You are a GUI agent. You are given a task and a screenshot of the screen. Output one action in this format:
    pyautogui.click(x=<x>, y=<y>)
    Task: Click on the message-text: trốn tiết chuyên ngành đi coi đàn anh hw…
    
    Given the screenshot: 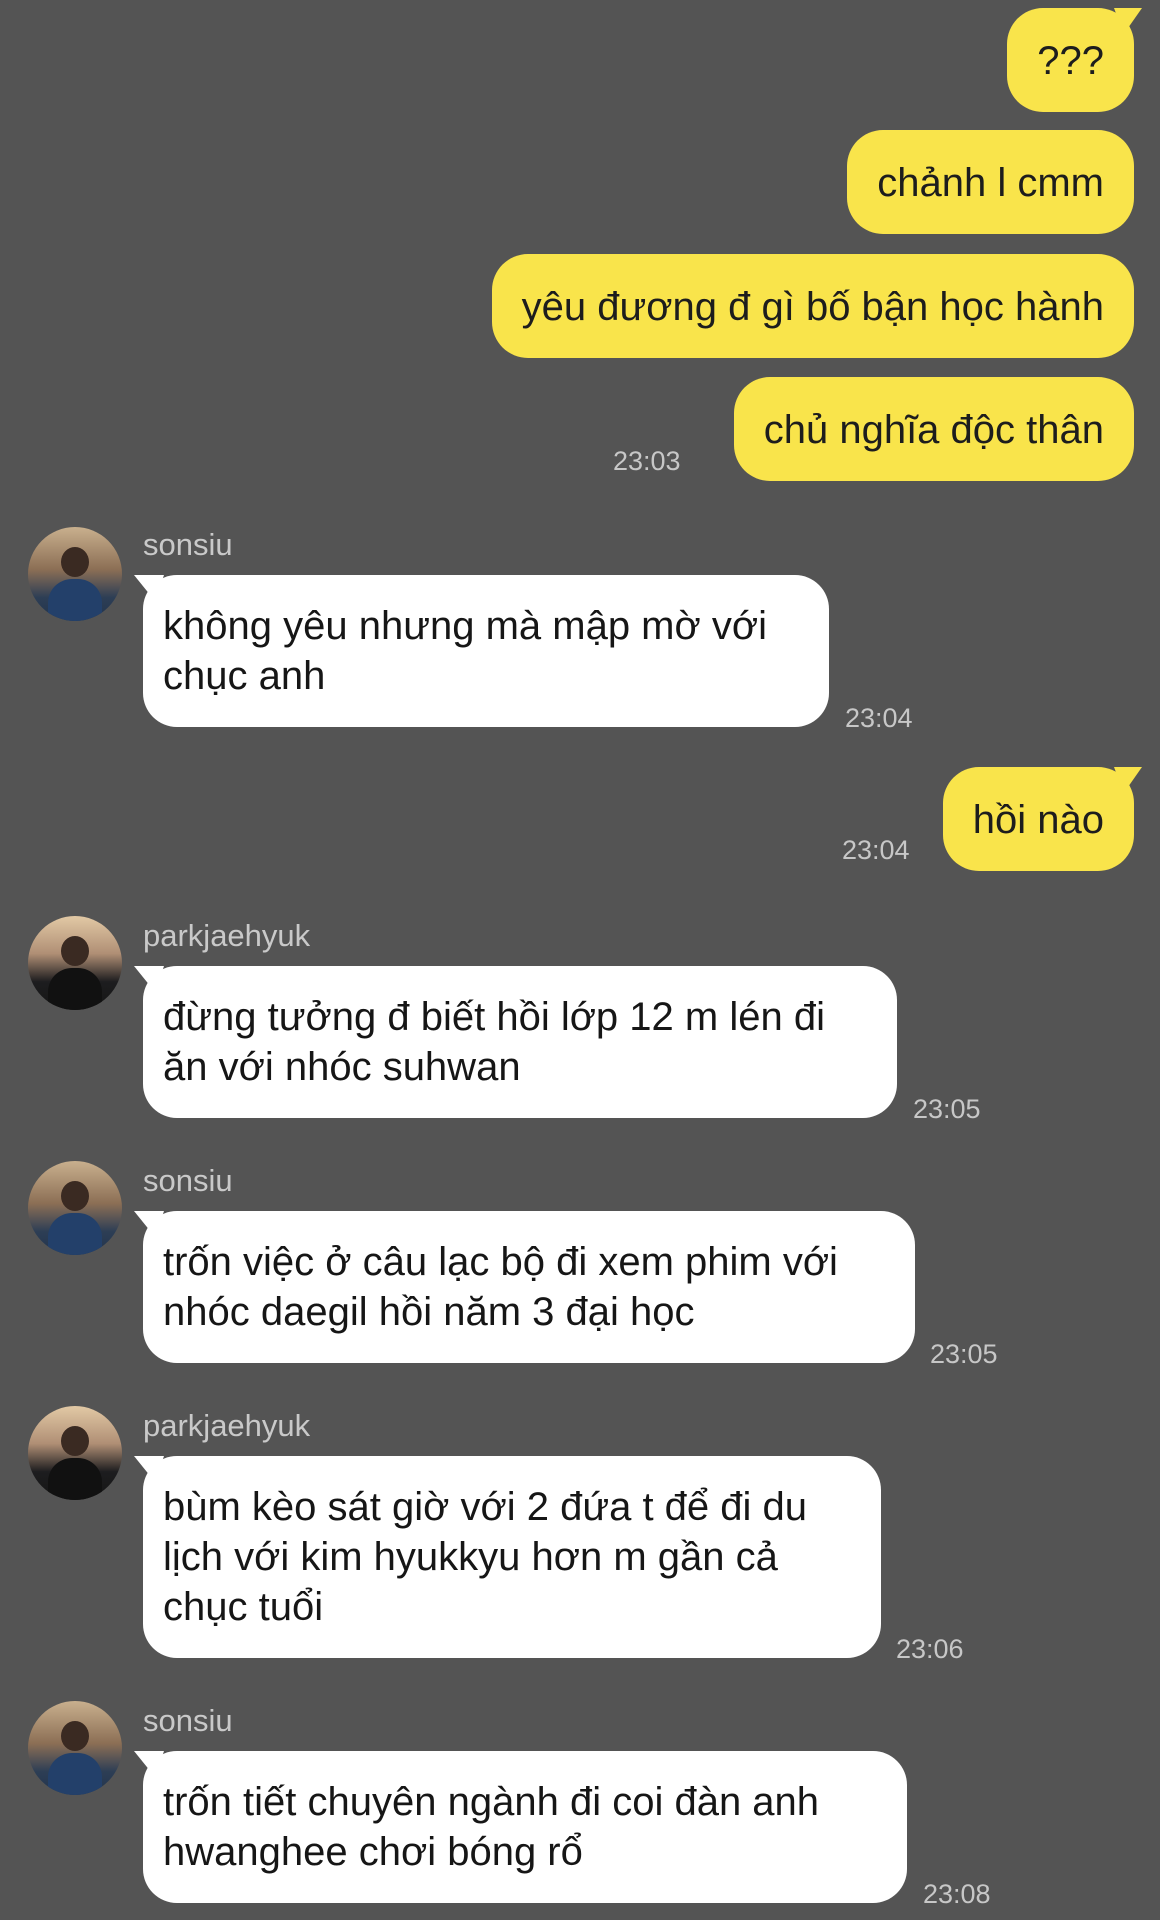 What is the action you would take?
    pyautogui.click(x=525, y=1827)
    